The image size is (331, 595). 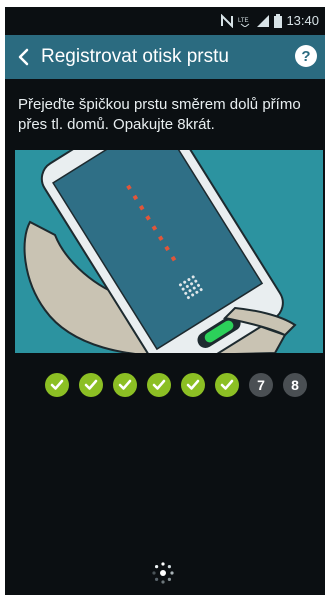 I want to click on loading-spinner, so click(x=163, y=573).